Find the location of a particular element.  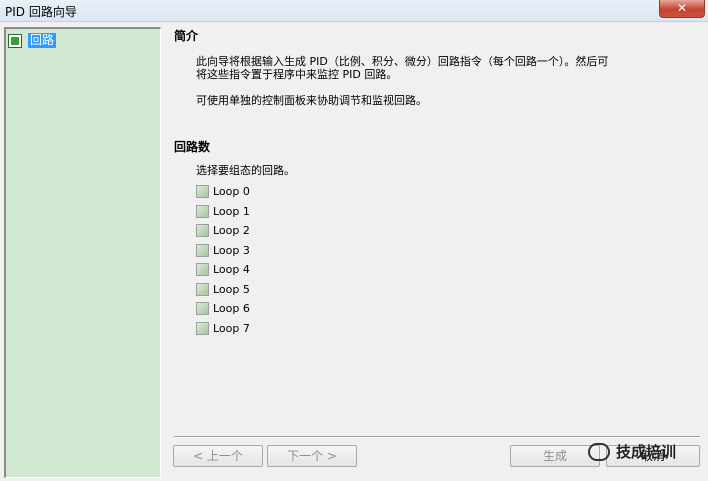

window-title: PID 回路向导 is located at coordinates (41, 12).